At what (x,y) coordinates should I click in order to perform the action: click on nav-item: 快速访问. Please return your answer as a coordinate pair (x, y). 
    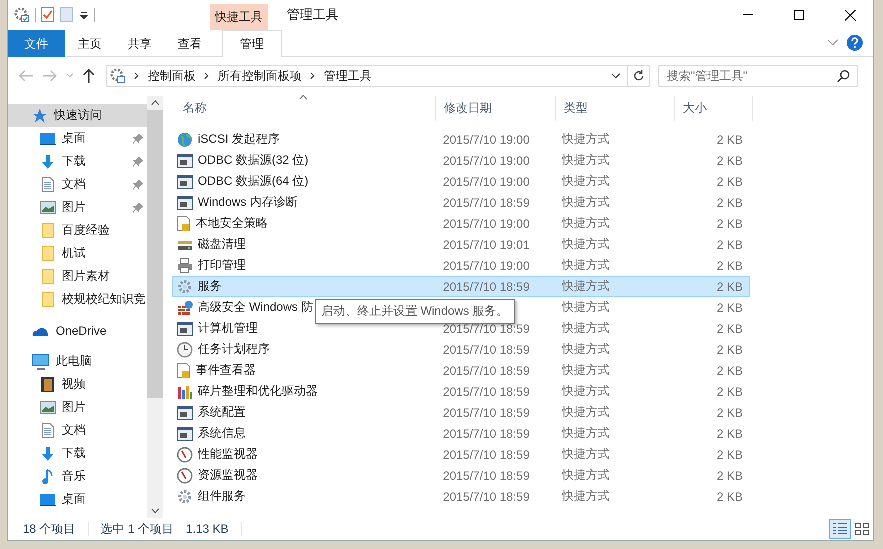
    Looking at the image, I should click on (77, 115).